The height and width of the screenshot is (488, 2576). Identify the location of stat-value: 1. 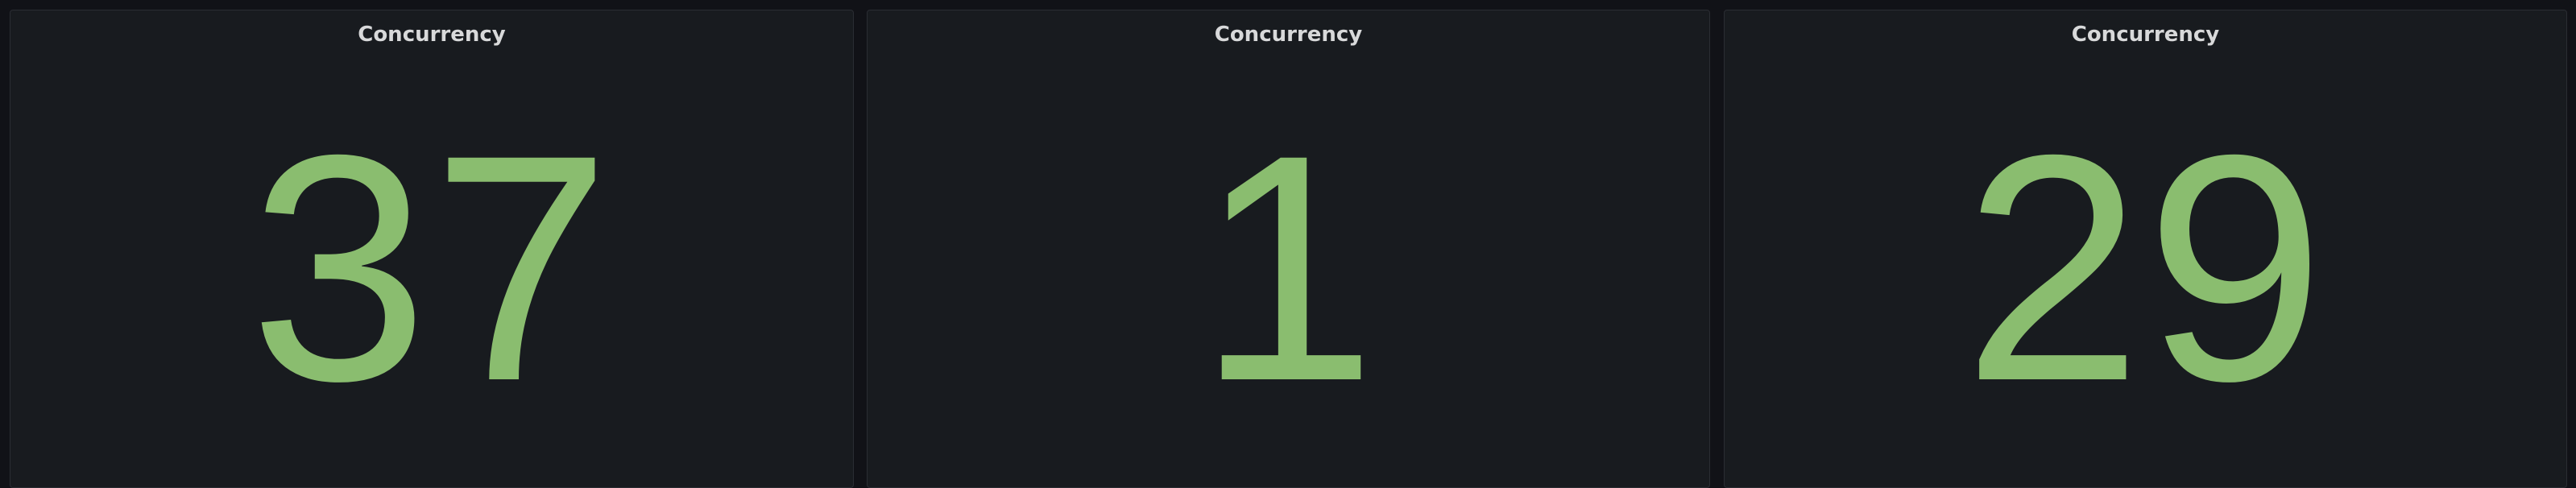
(1288, 268).